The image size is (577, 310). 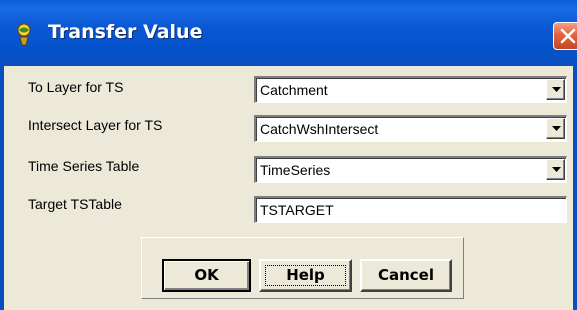 What do you see at coordinates (410, 128) in the screenshot?
I see `intersect-layer-combo: CatchWshIntersect` at bounding box center [410, 128].